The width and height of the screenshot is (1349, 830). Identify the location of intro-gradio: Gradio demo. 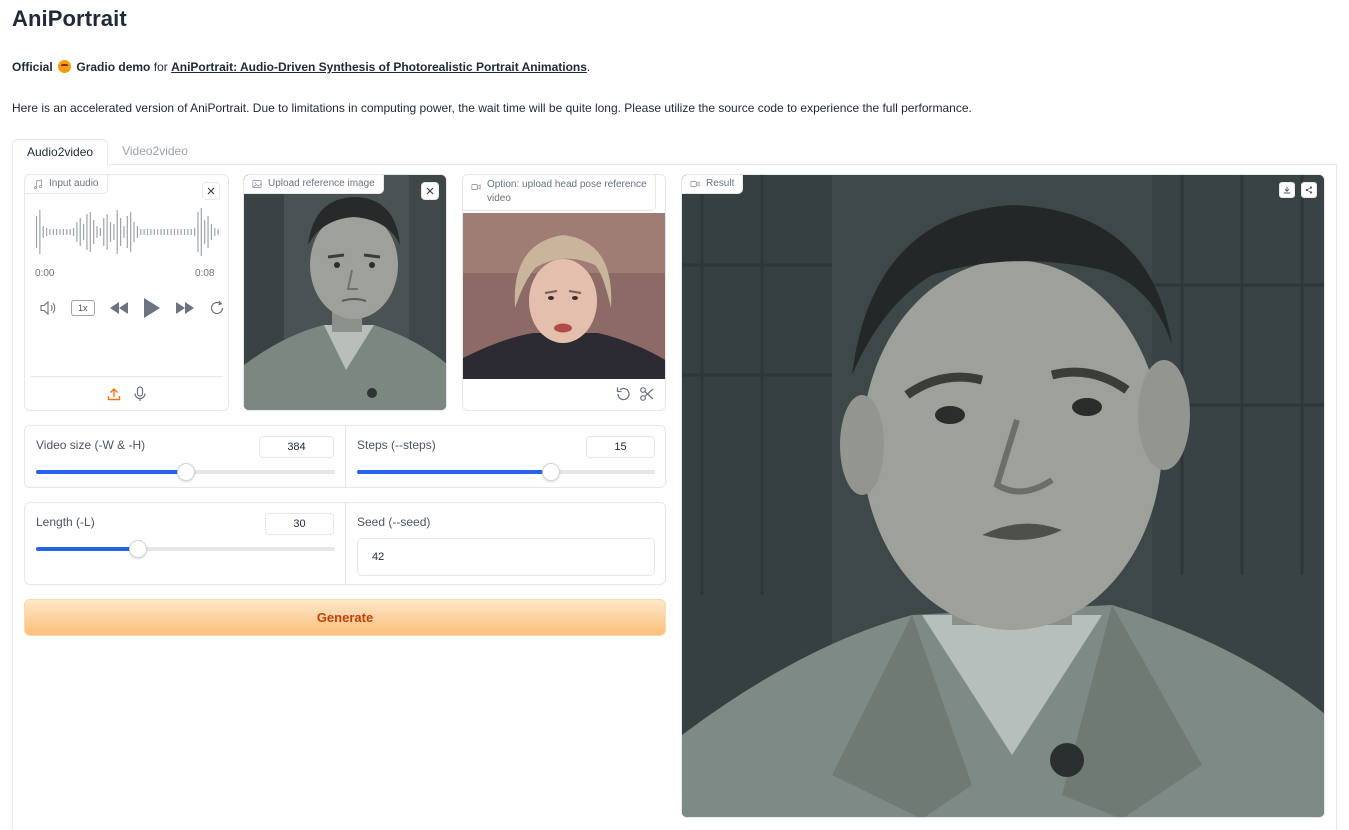
(113, 67).